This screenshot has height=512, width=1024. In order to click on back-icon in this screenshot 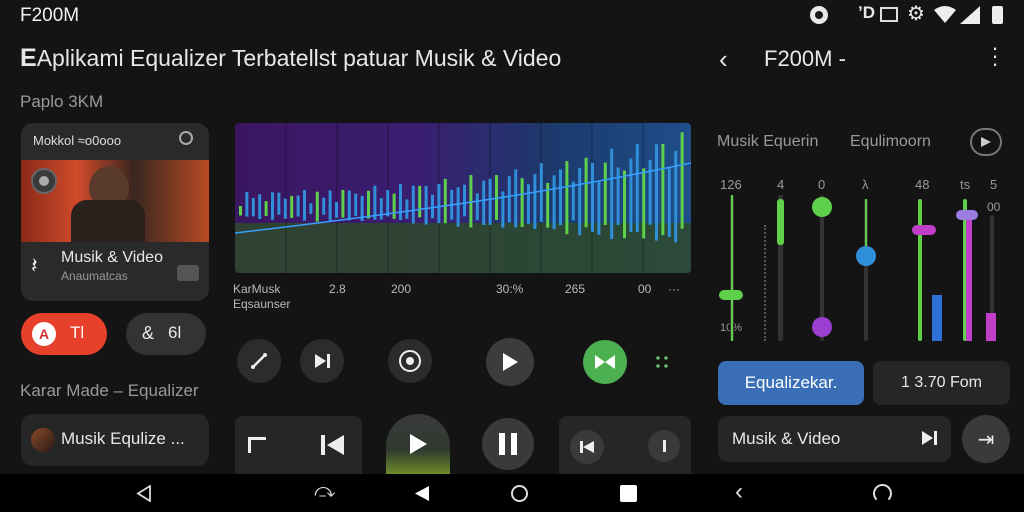, I will do `click(144, 493)`.